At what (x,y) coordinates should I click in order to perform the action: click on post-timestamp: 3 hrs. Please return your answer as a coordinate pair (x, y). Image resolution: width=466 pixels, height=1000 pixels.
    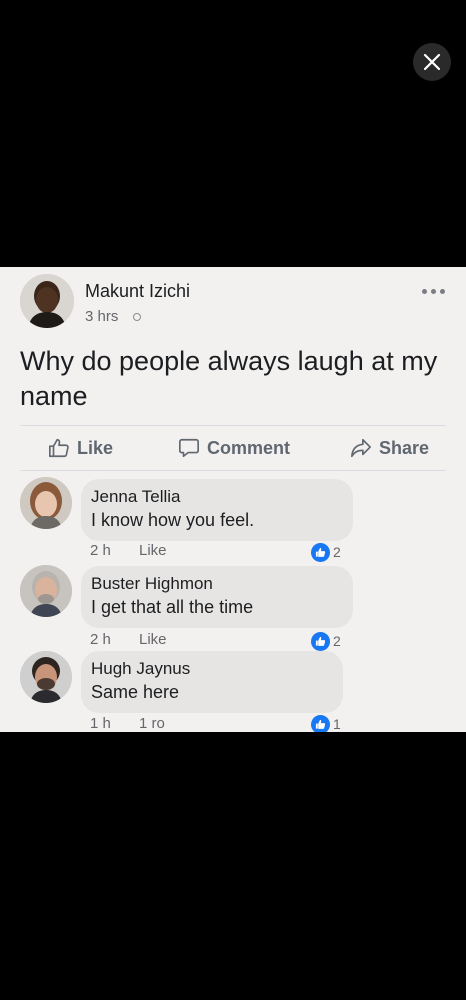
    Looking at the image, I should click on (101, 316).